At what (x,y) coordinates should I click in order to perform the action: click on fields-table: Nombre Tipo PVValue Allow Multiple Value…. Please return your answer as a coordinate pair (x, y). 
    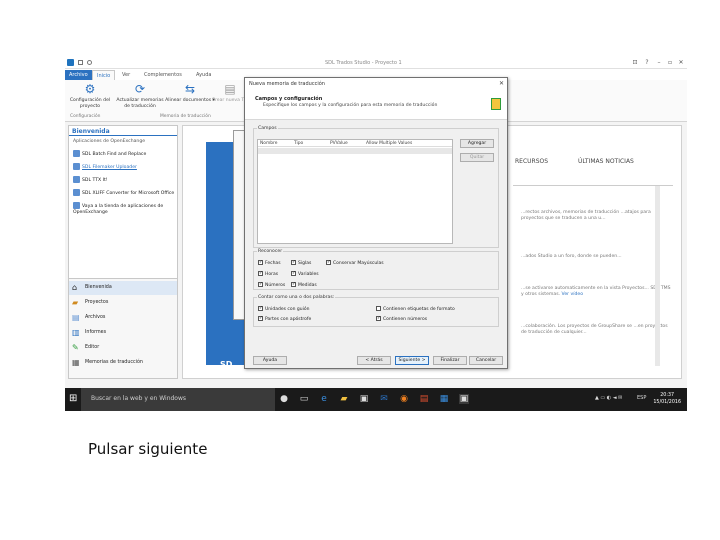
    Looking at the image, I should click on (355, 191).